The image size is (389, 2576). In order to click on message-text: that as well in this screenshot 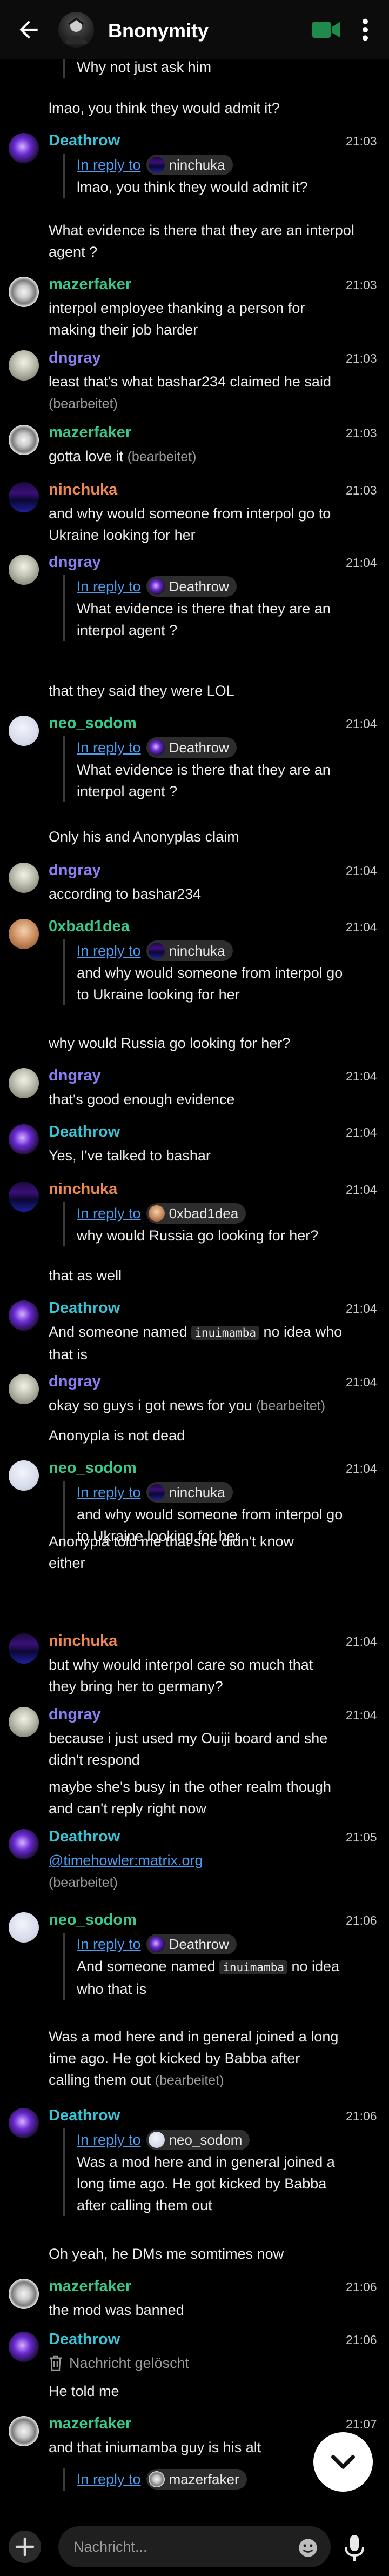, I will do `click(85, 1275)`.